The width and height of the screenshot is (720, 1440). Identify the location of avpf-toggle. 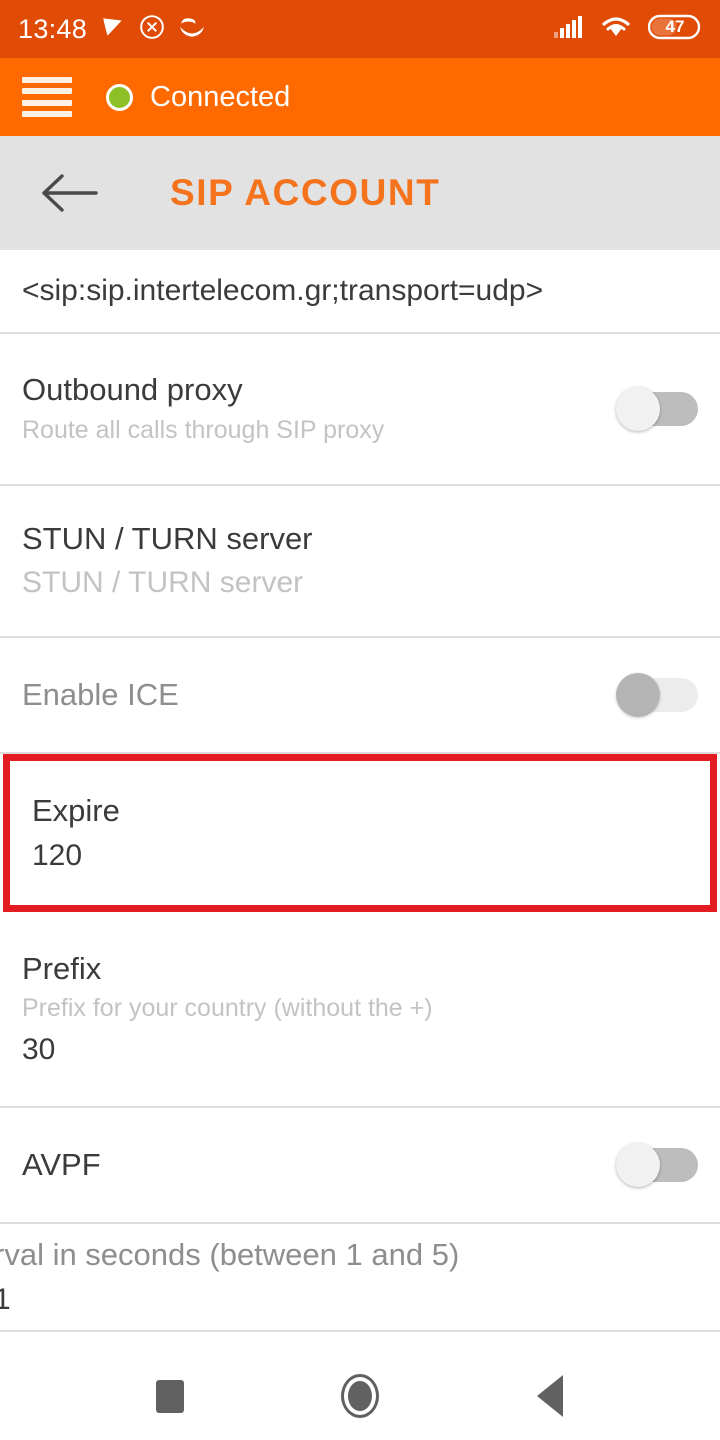
(657, 1165).